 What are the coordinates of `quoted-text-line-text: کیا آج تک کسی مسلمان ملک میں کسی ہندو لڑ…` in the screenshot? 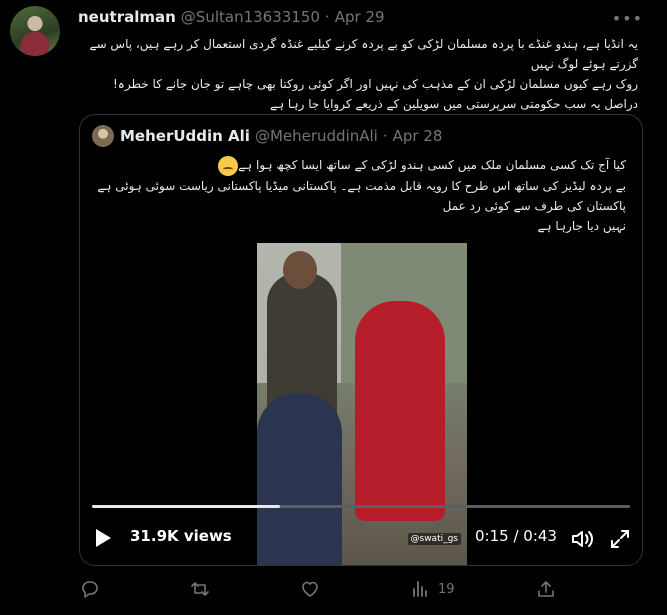 It's located at (432, 165).